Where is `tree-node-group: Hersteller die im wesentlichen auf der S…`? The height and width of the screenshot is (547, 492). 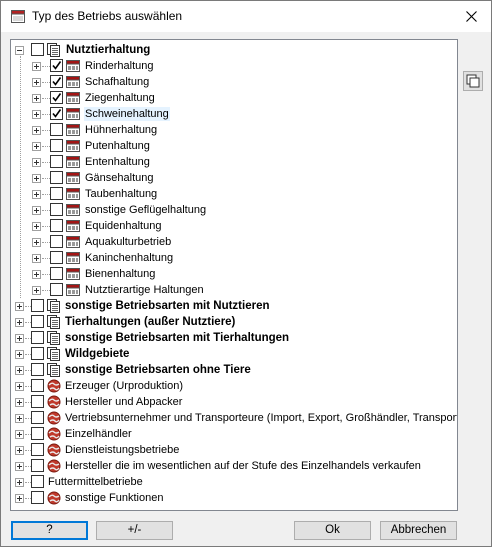
tree-node-group: Hersteller die im wesentlichen auf der S… is located at coordinates (234, 466).